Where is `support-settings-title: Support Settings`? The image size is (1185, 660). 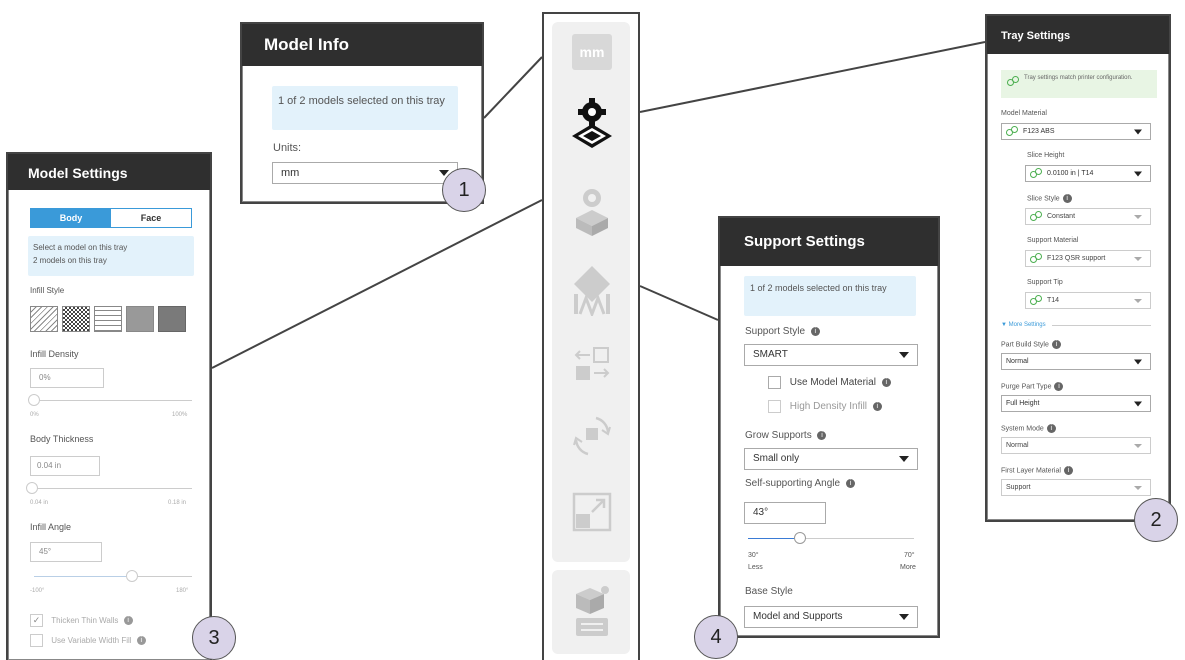 support-settings-title: Support Settings is located at coordinates (829, 242).